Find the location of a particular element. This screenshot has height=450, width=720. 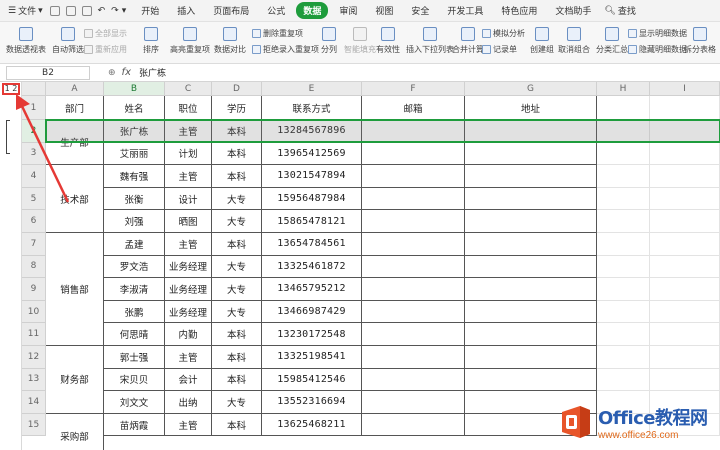

smart-fill-button: 智能填充 is located at coordinates (360, 41).